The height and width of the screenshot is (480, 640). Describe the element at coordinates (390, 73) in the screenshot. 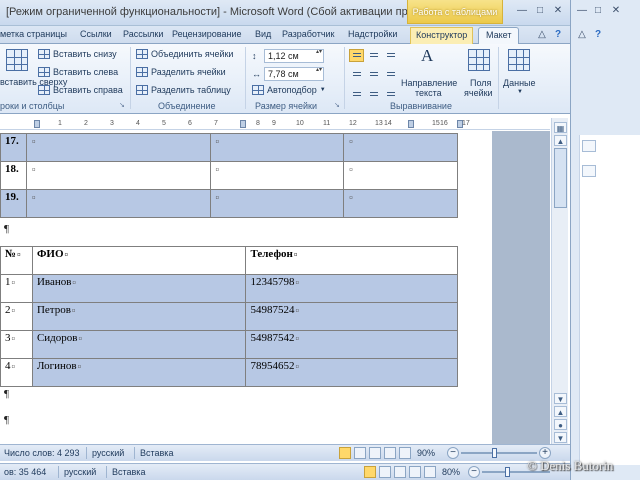

I see `align-middle-right-button` at that location.